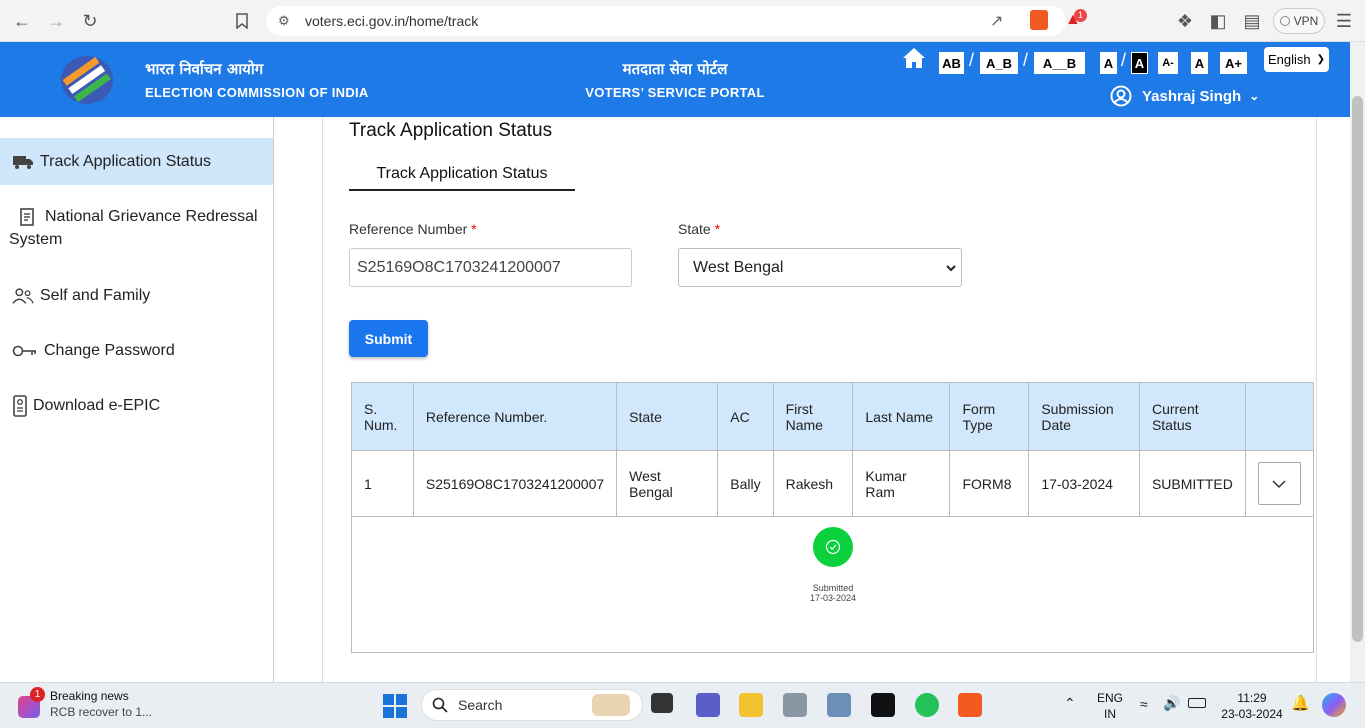 This screenshot has width=1365, height=728. Describe the element at coordinates (1110, 706) in the screenshot. I see `input-language: ENG IN` at that location.